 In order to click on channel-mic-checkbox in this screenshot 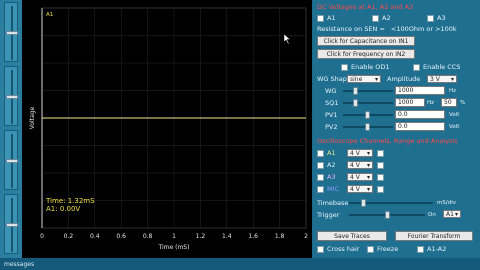, I will do `click(320, 189)`.